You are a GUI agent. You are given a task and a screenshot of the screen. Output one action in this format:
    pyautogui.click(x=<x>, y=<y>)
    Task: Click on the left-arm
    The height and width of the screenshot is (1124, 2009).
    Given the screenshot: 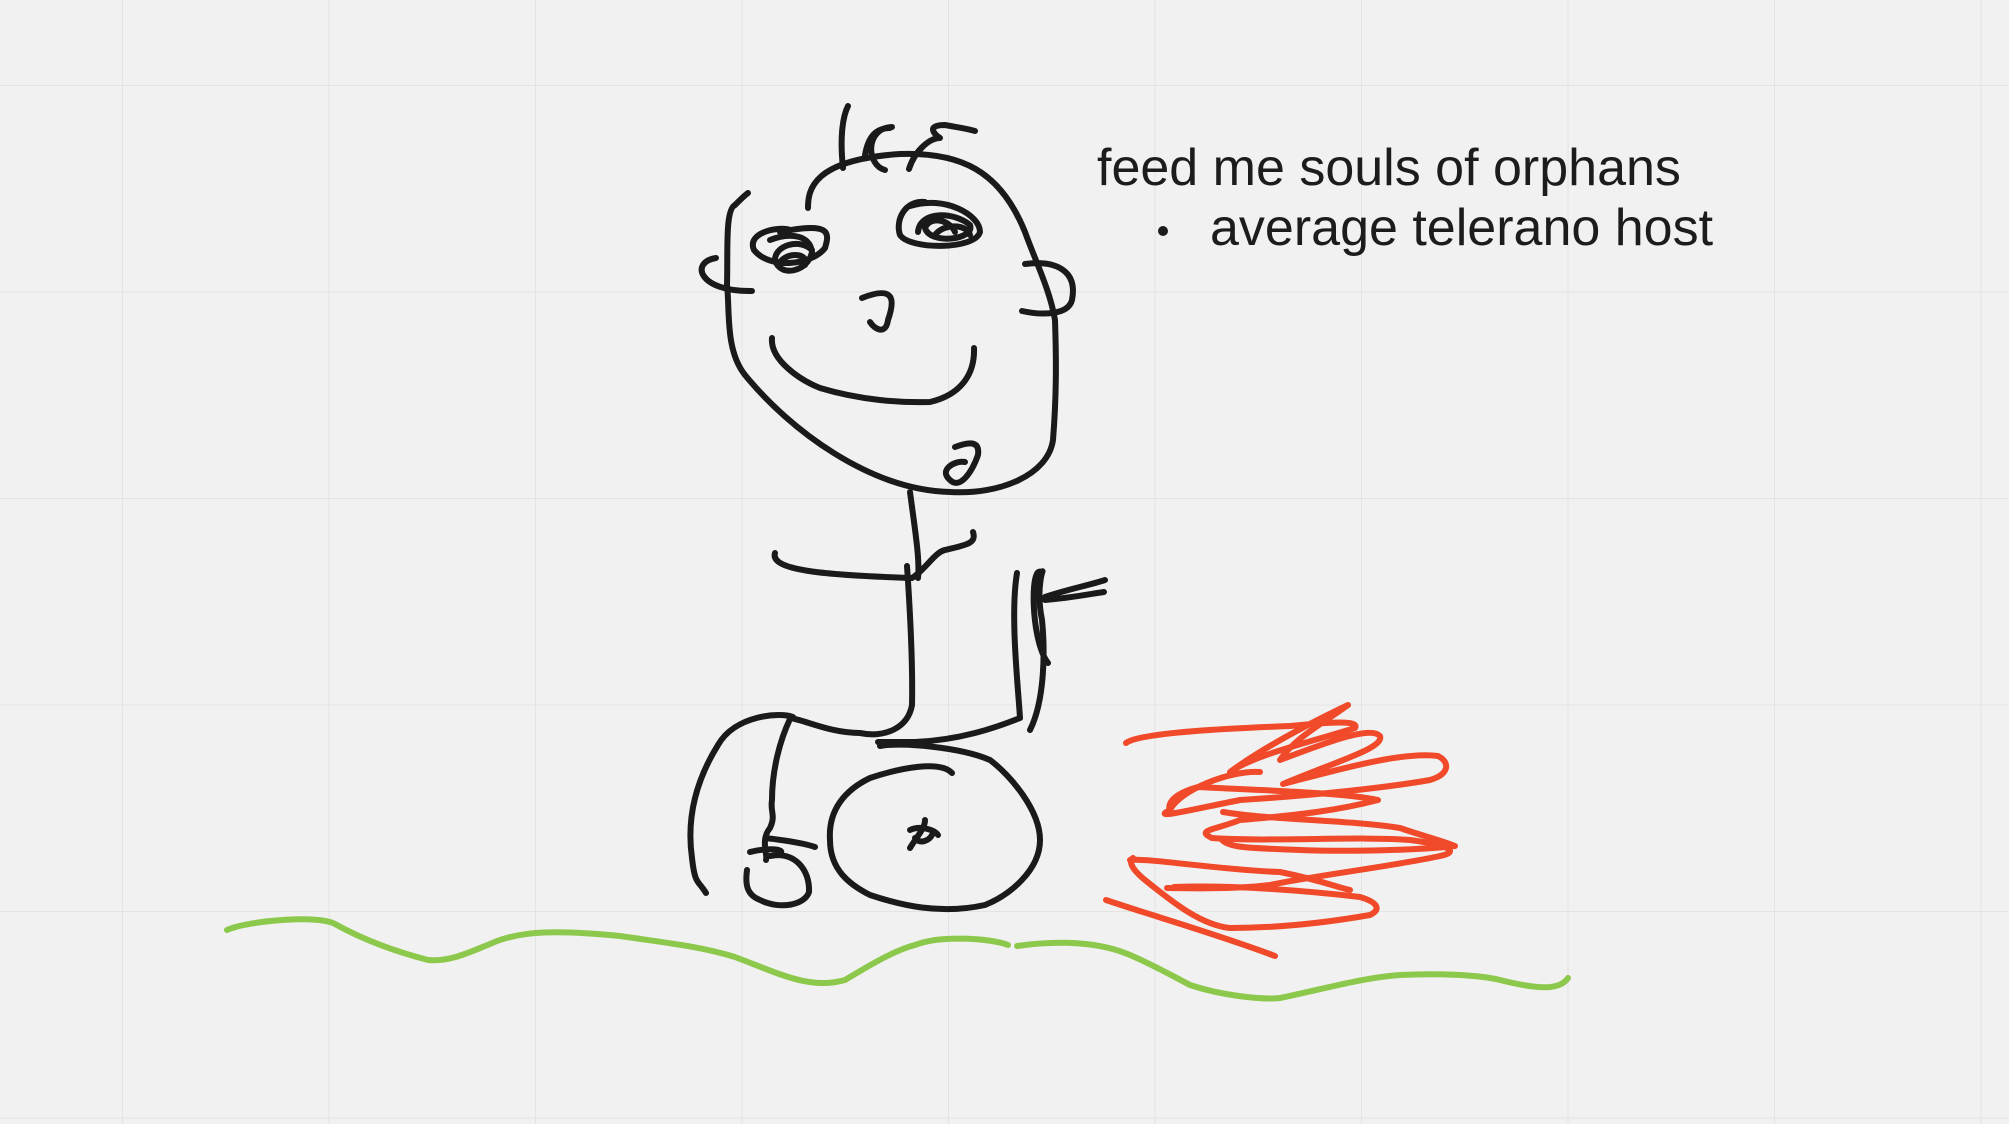 What is the action you would take?
    pyautogui.click(x=874, y=555)
    